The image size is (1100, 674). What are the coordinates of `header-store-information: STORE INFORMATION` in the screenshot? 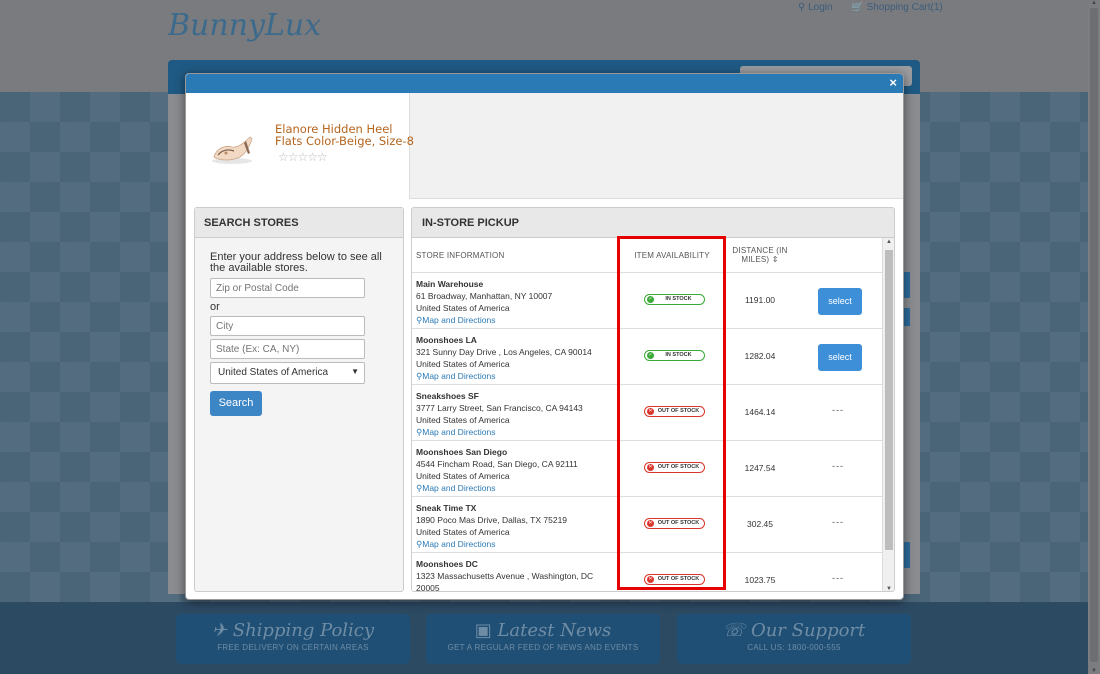 It's located at (460, 255).